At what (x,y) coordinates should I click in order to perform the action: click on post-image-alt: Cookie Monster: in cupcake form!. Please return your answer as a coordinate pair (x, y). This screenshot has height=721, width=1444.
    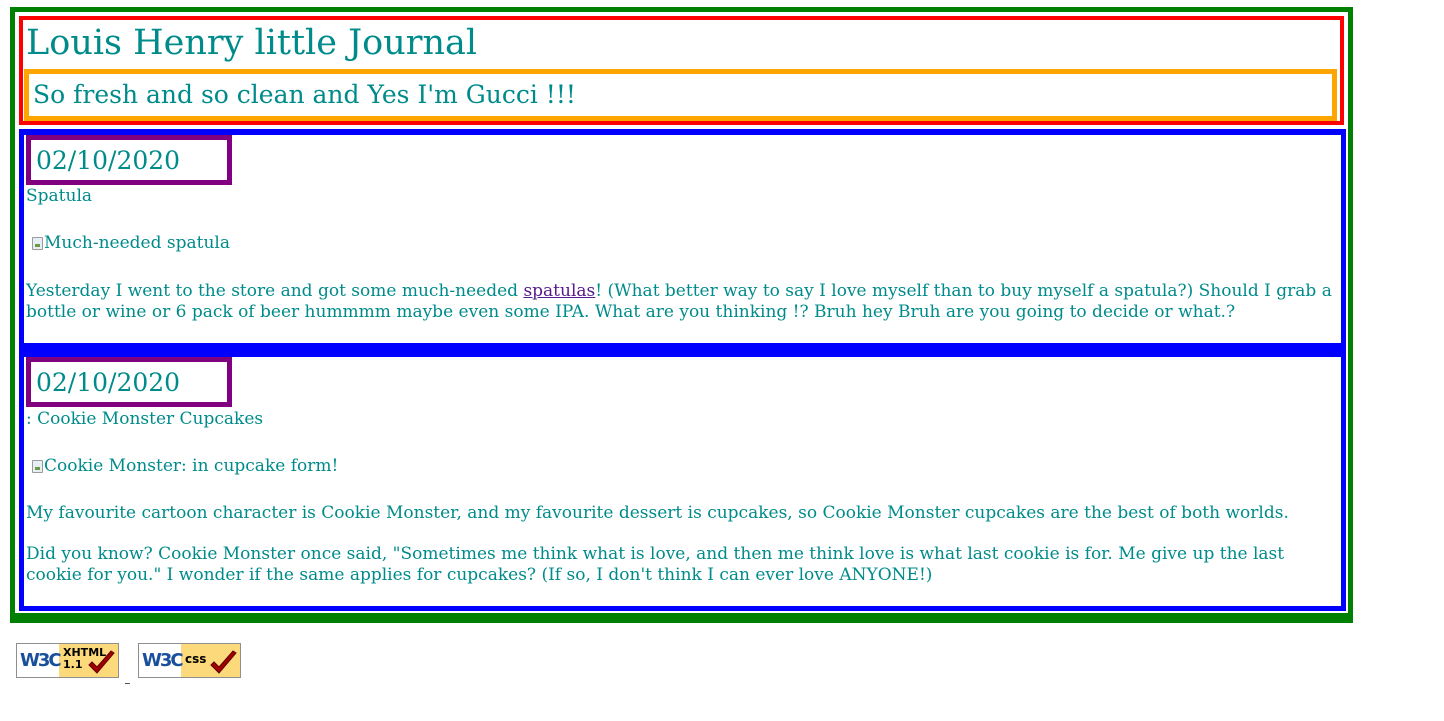
    Looking at the image, I should click on (191, 466).